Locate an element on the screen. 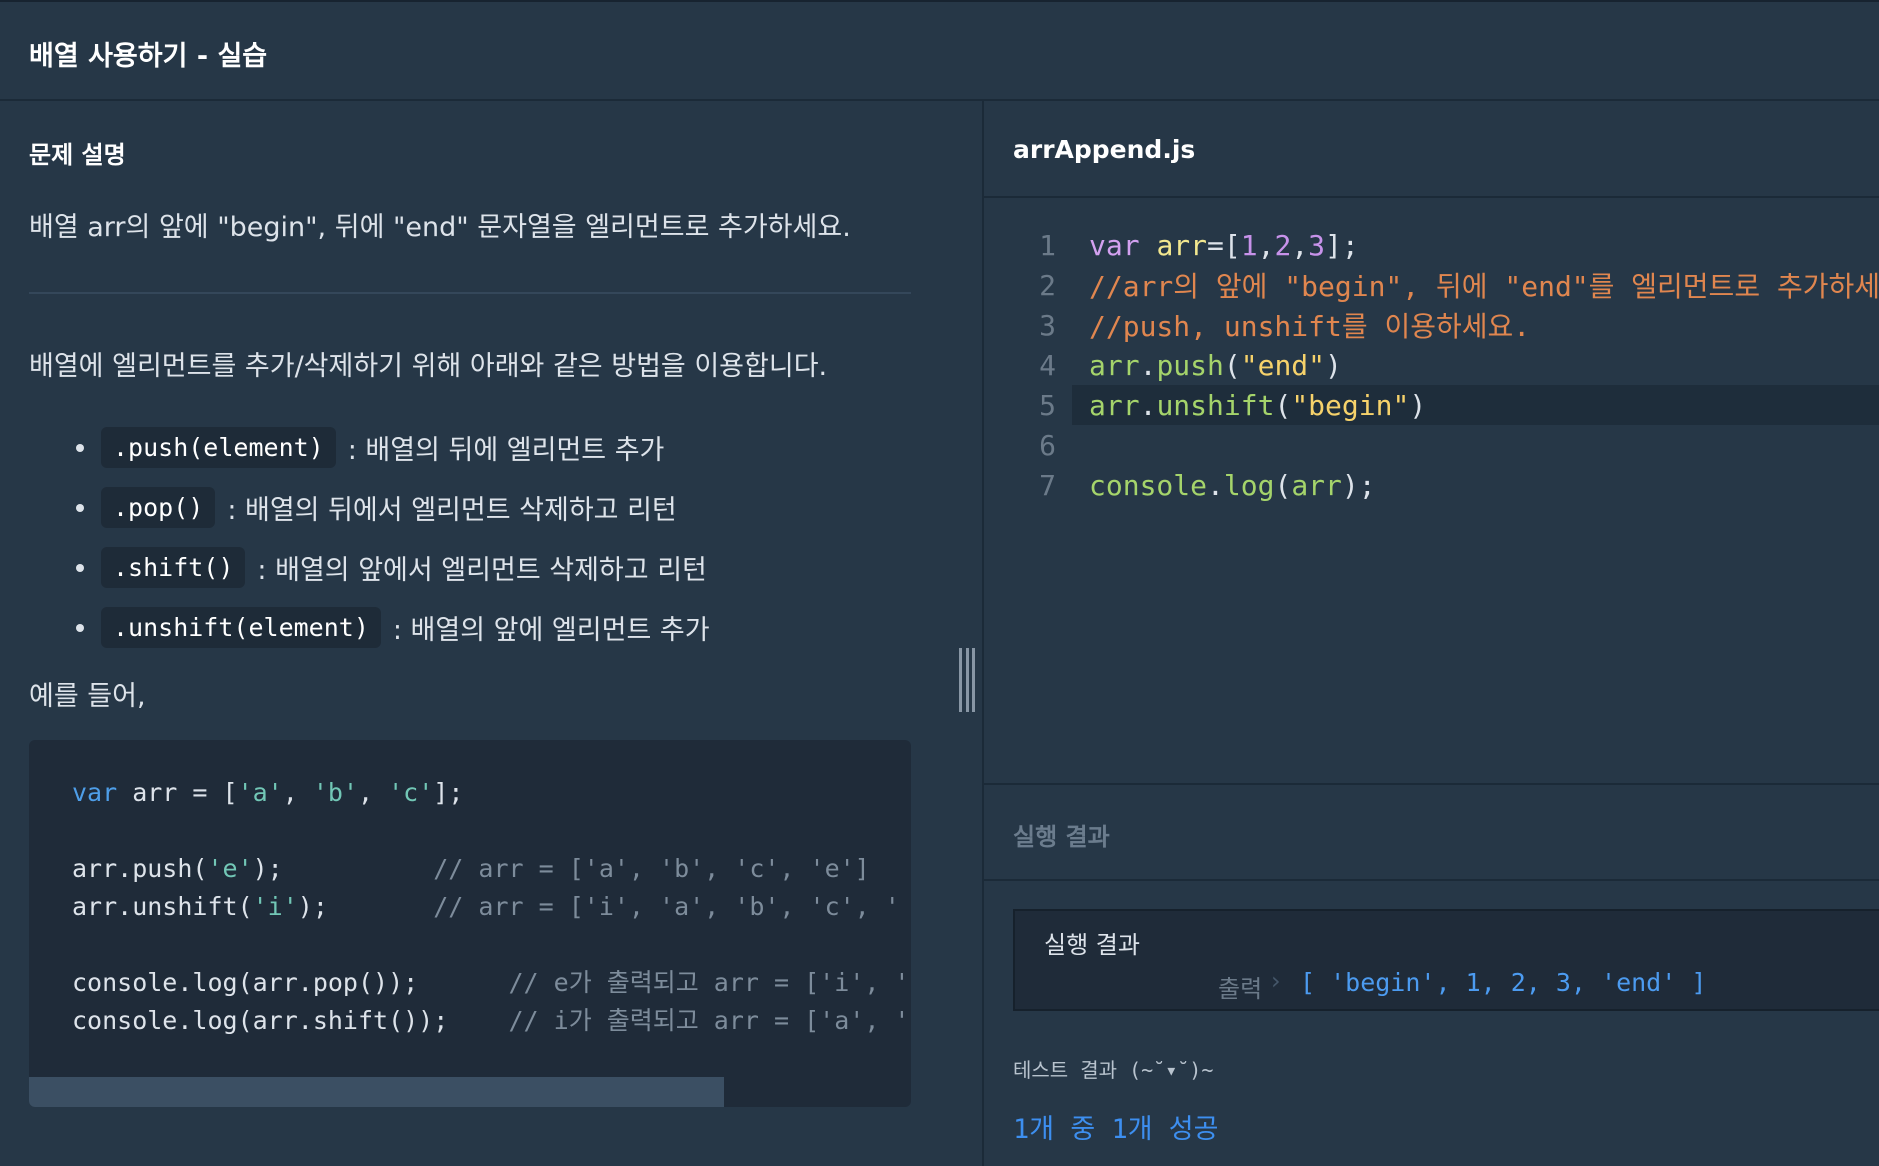 Image resolution: width=1879 pixels, height=1166 pixels. example-label: 예를 들어, is located at coordinates (87, 696).